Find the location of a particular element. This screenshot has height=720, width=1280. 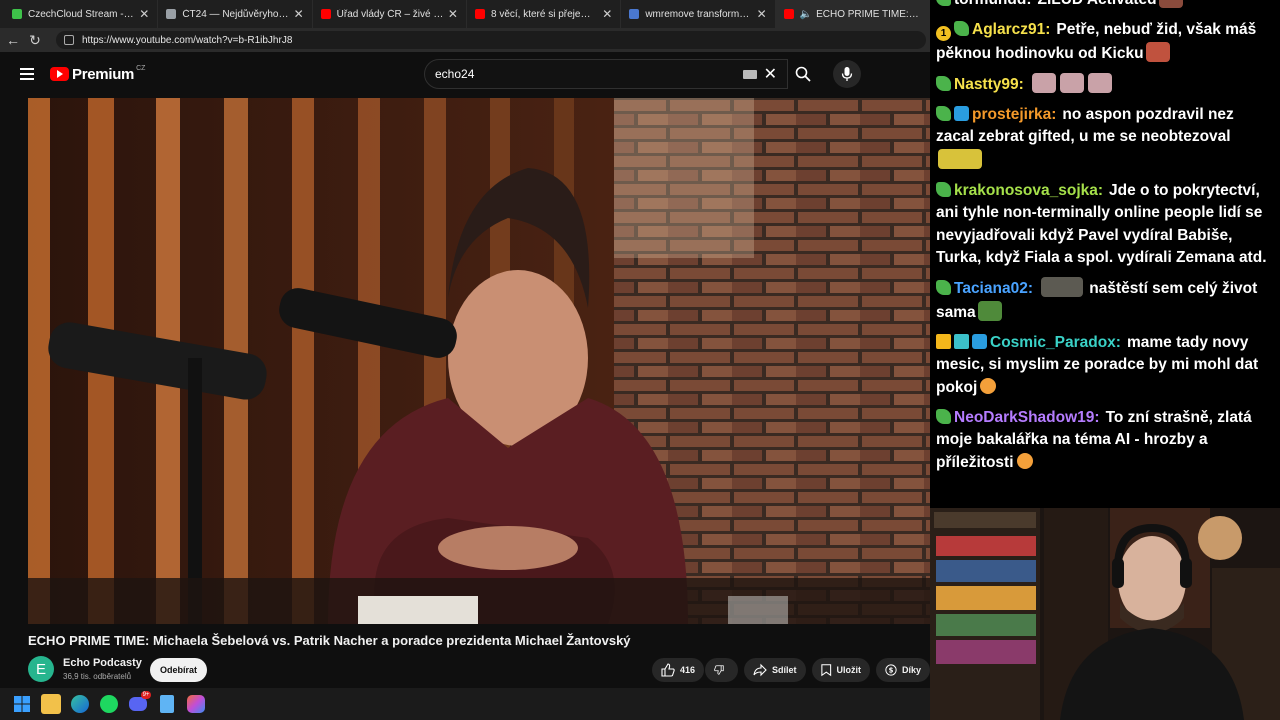

youtube-premium-logo: Premium CZ is located at coordinates (98, 73).